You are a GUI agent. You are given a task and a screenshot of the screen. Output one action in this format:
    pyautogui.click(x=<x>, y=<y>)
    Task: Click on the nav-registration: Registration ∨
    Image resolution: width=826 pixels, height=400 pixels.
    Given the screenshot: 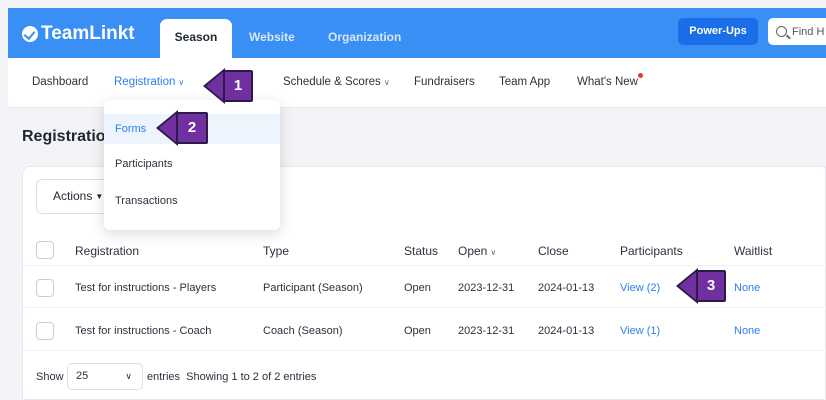 What is the action you would take?
    pyautogui.click(x=149, y=82)
    